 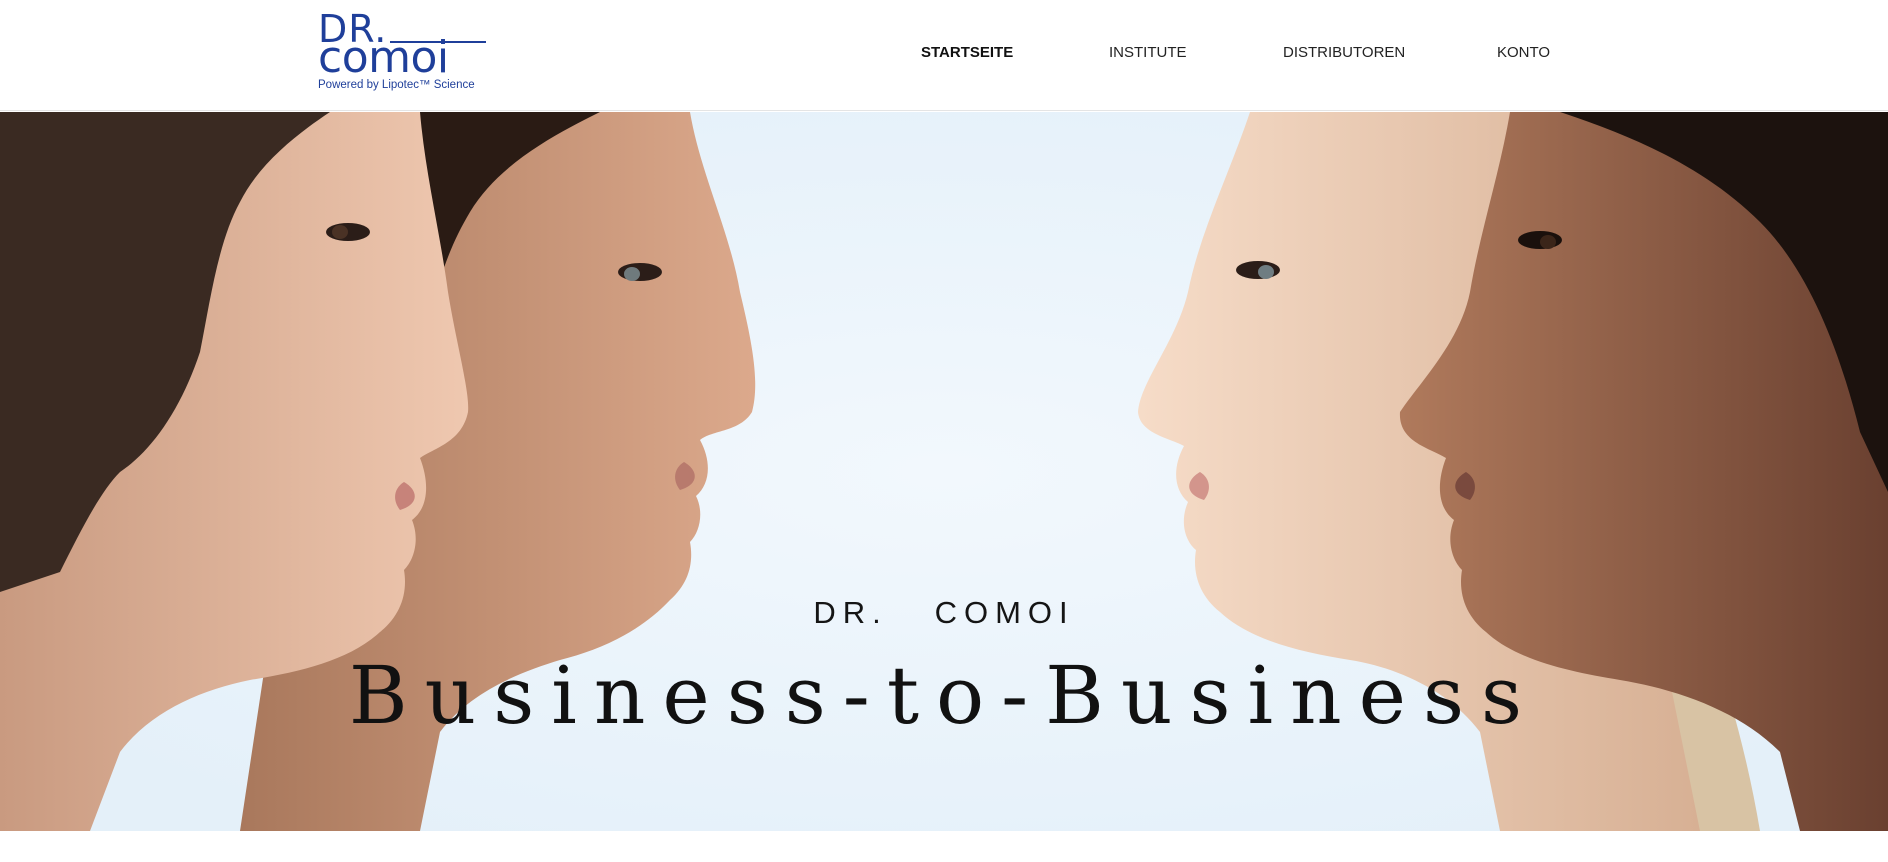 What do you see at coordinates (944, 612) in the screenshot?
I see `hero-kicker: DR. COMOI` at bounding box center [944, 612].